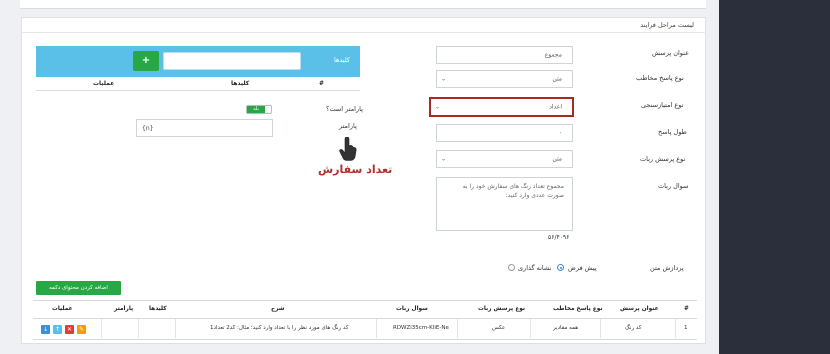 The width and height of the screenshot is (830, 354). I want to click on keyword-input, so click(232, 61).